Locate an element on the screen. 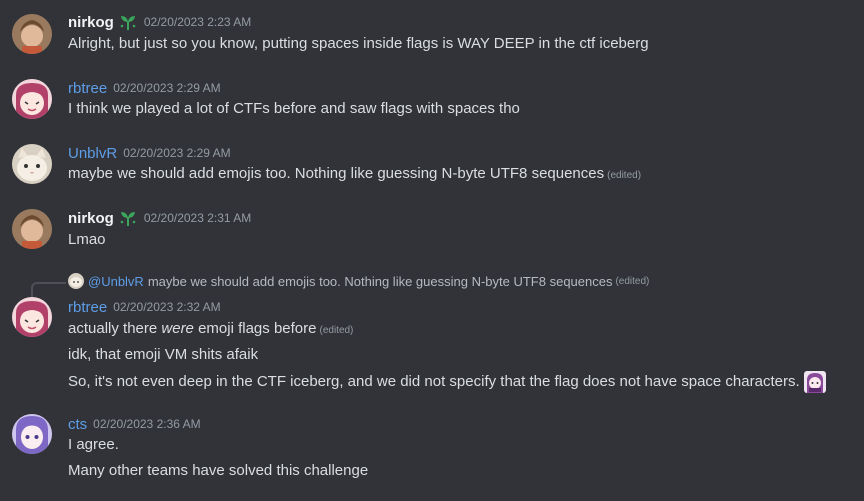 This screenshot has width=864, height=501. author-name: cts is located at coordinates (77, 424).